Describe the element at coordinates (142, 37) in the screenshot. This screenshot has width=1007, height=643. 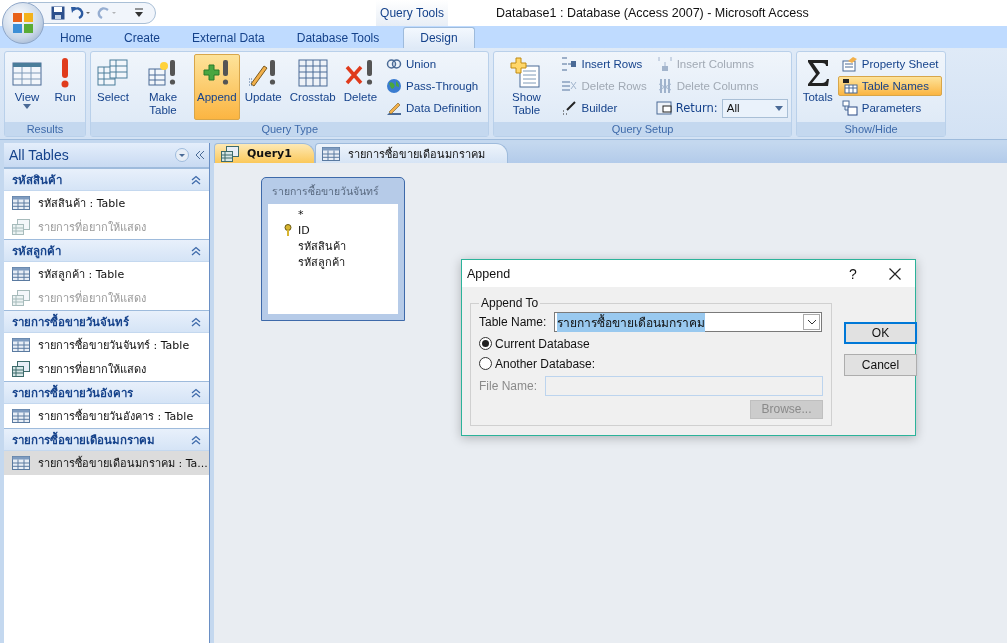
I see `ribbon-tab: Create` at that location.